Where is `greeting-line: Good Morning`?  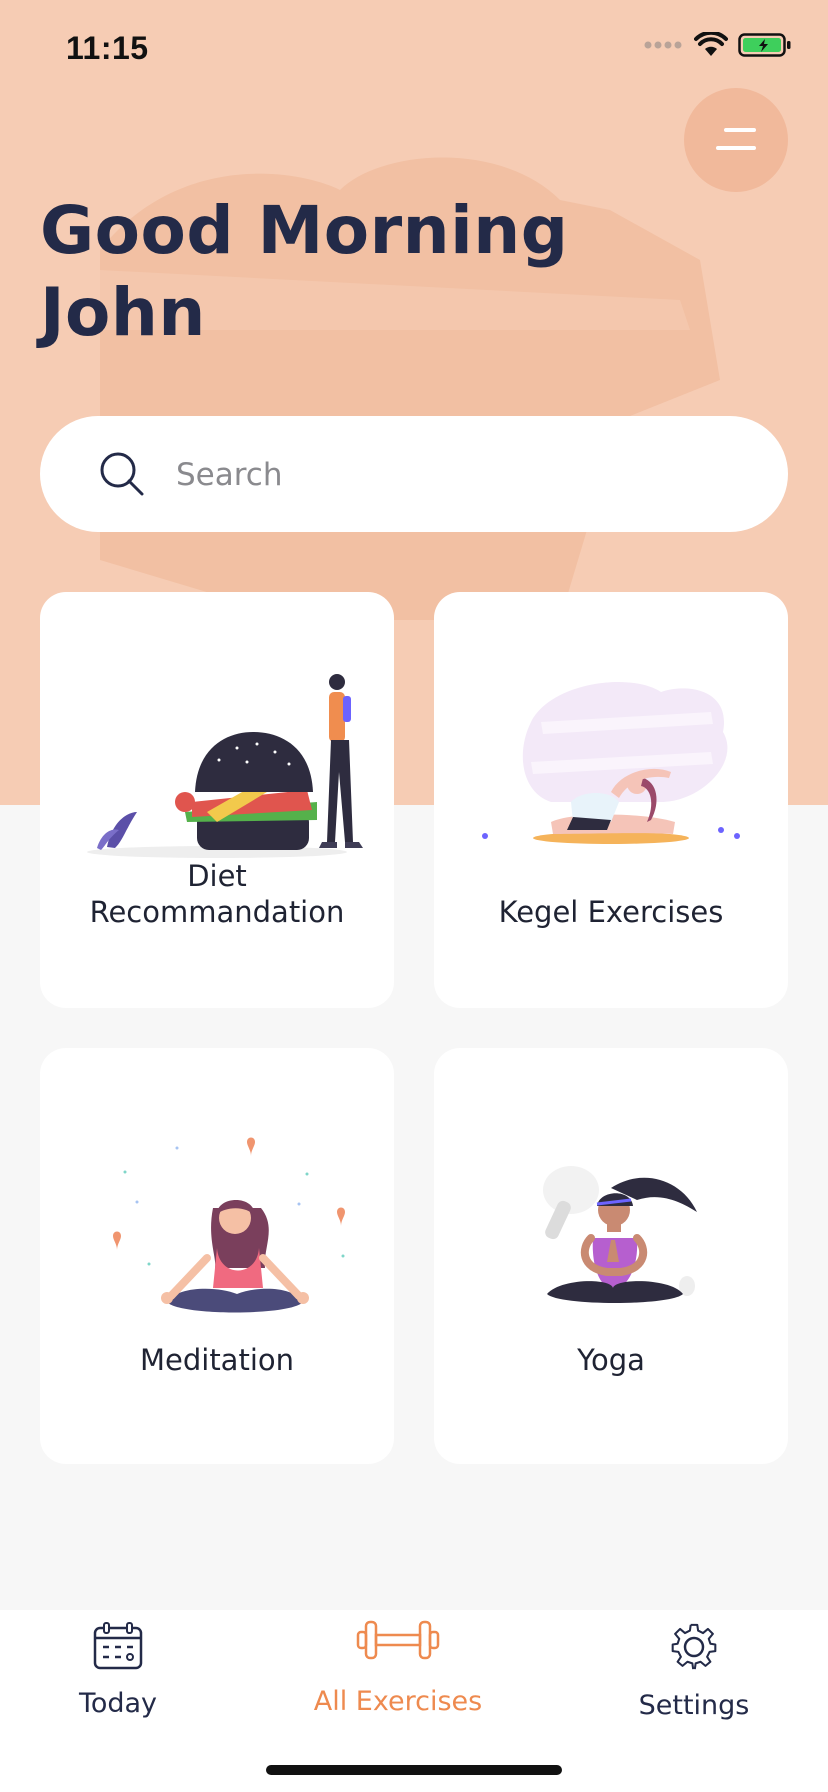 greeting-line: Good Morning is located at coordinates (304, 230).